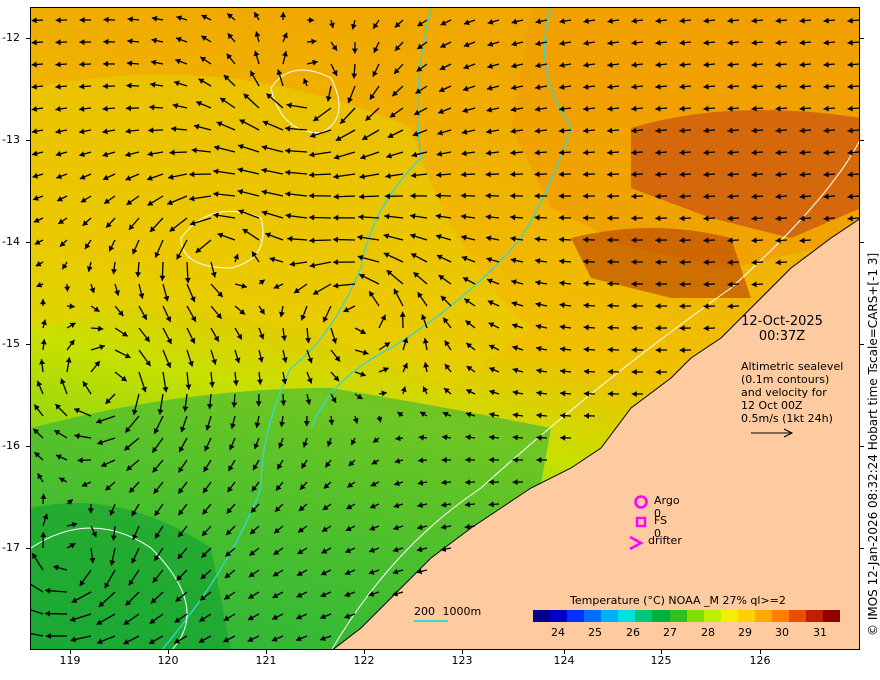 Image resolution: width=880 pixels, height=680 pixels. What do you see at coordinates (745, 632) in the screenshot?
I see `colorbar-label: 29` at bounding box center [745, 632].